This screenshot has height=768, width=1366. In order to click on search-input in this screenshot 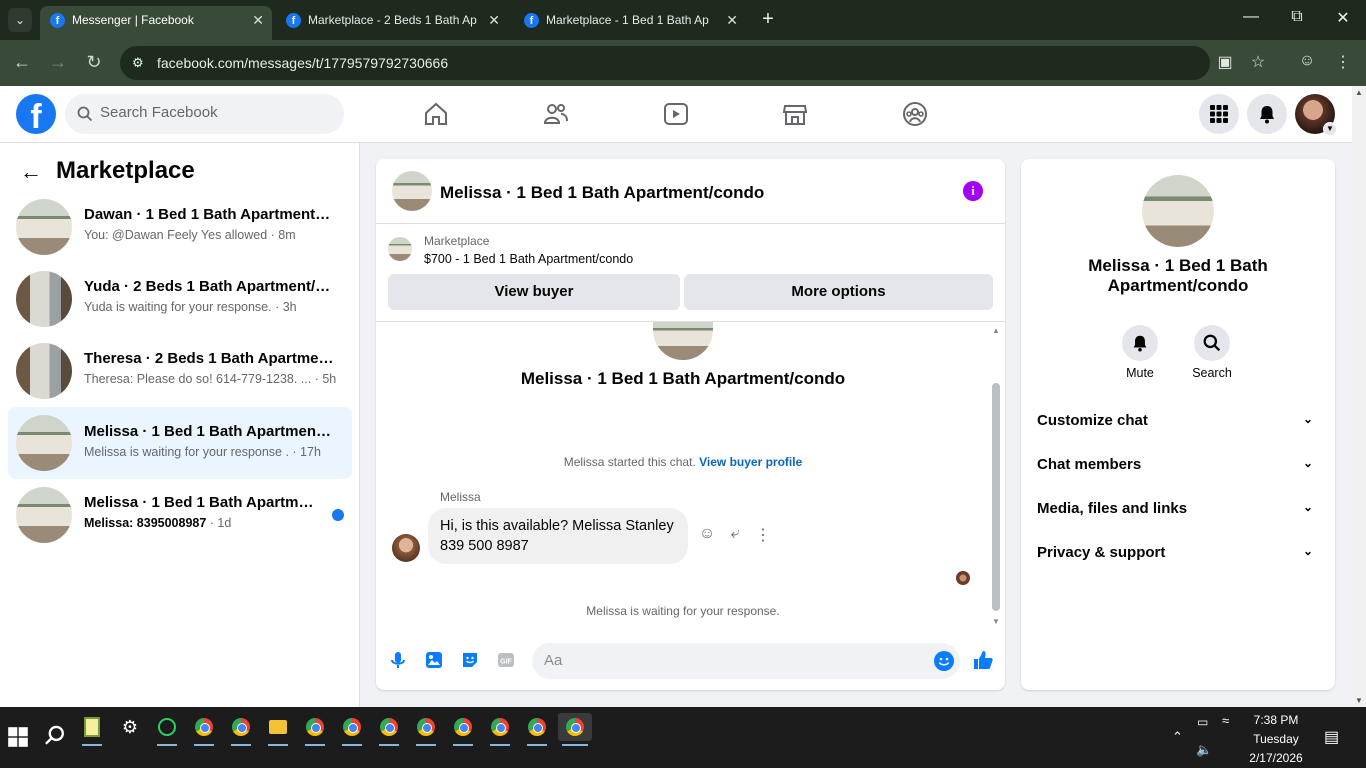, I will do `click(215, 112)`.